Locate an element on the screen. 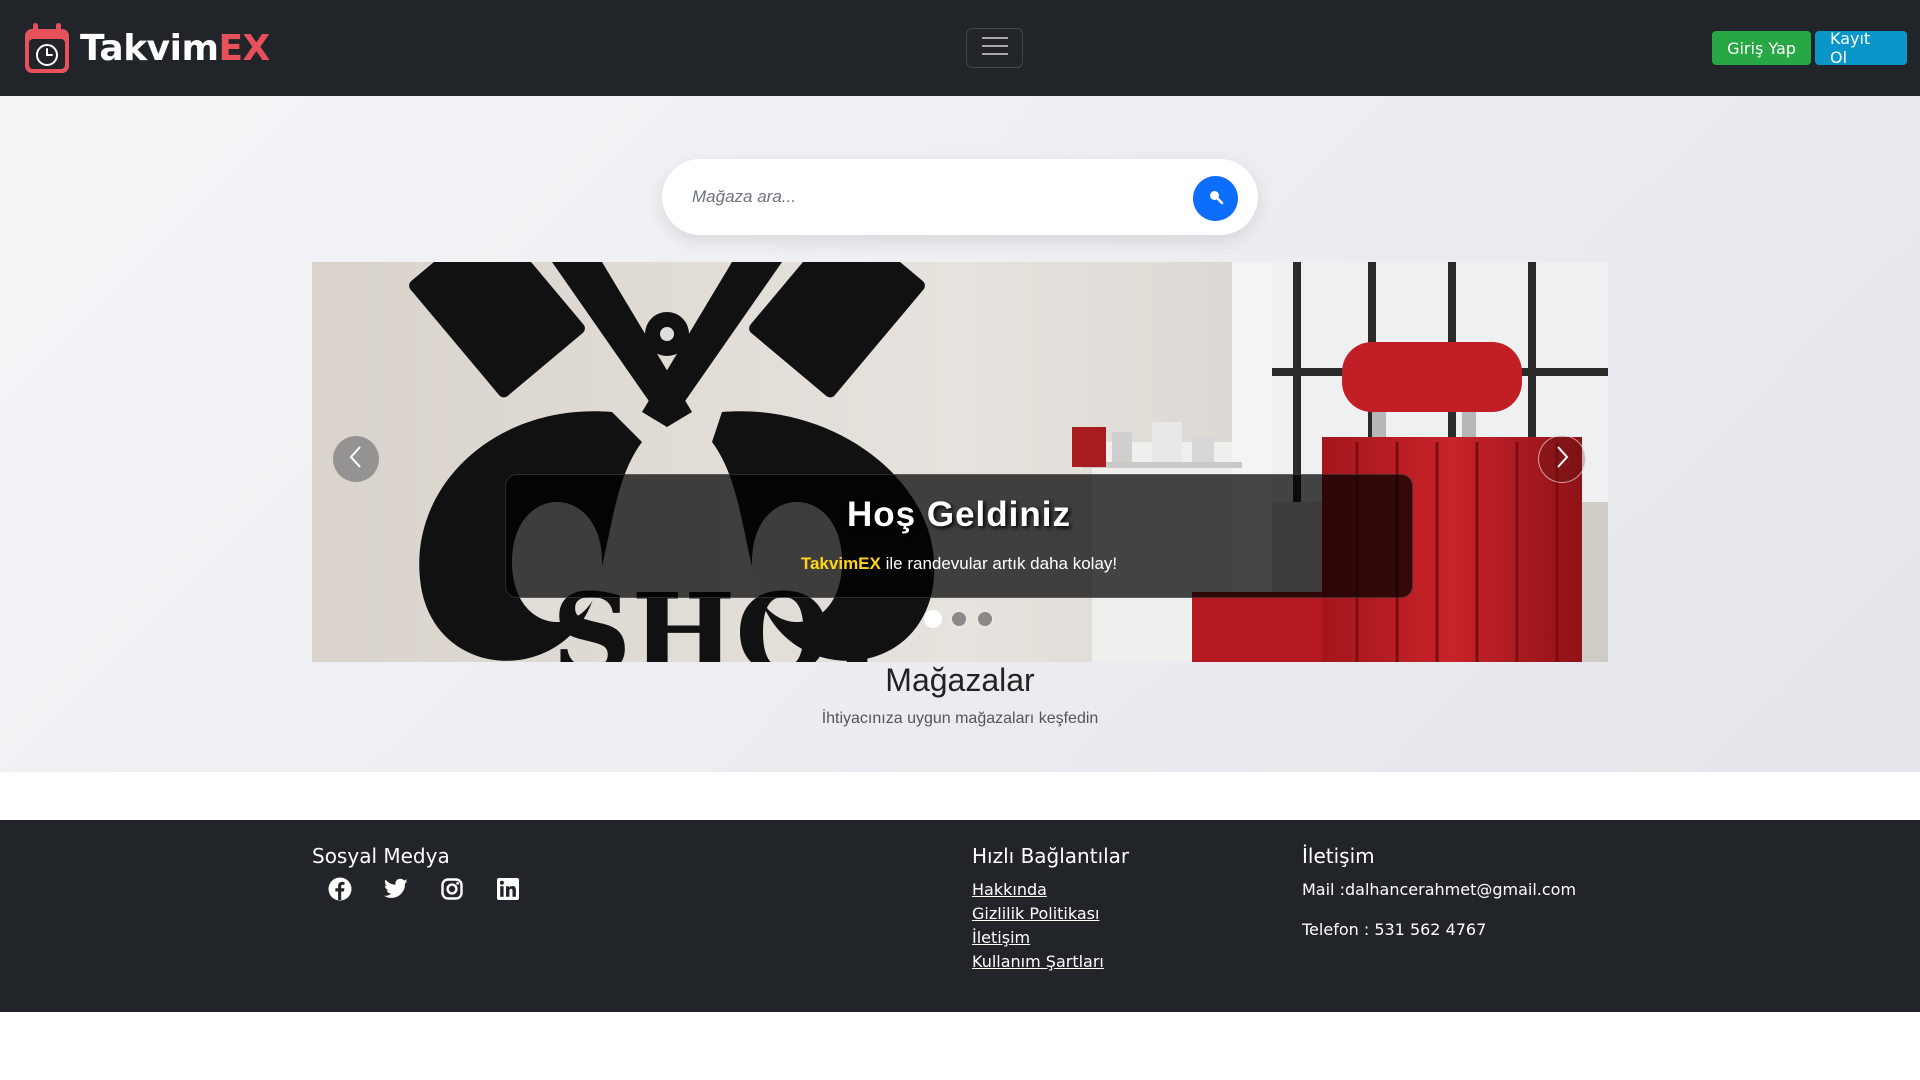 This screenshot has width=1920, height=1080. link-terms-of-use: Kullanım Şartları is located at coordinates (1038, 962).